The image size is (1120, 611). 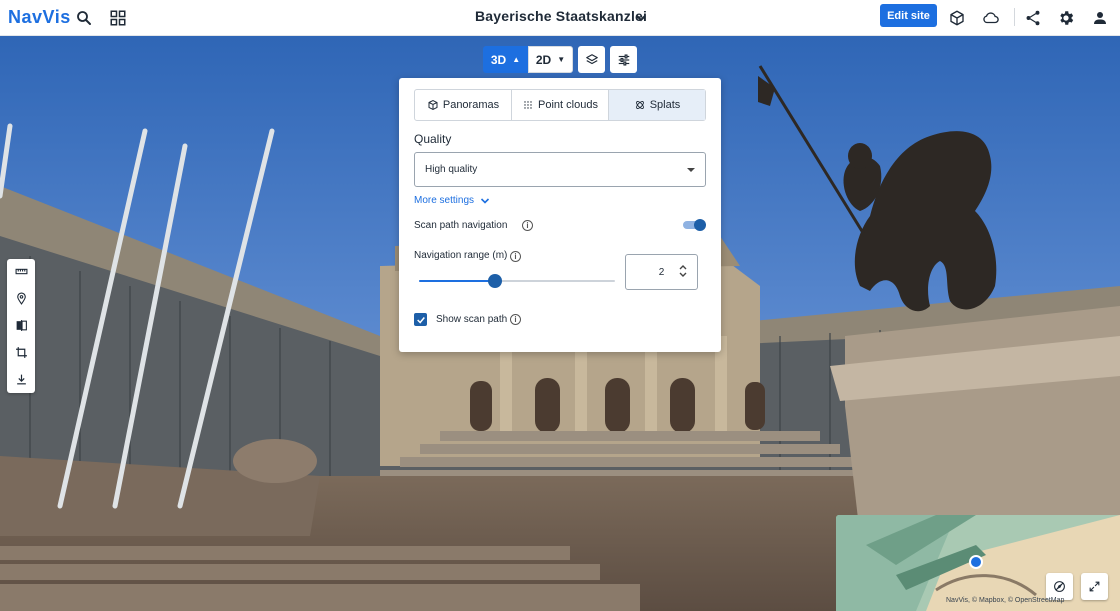 I want to click on view-3d-label: 3D, so click(x=498, y=59).